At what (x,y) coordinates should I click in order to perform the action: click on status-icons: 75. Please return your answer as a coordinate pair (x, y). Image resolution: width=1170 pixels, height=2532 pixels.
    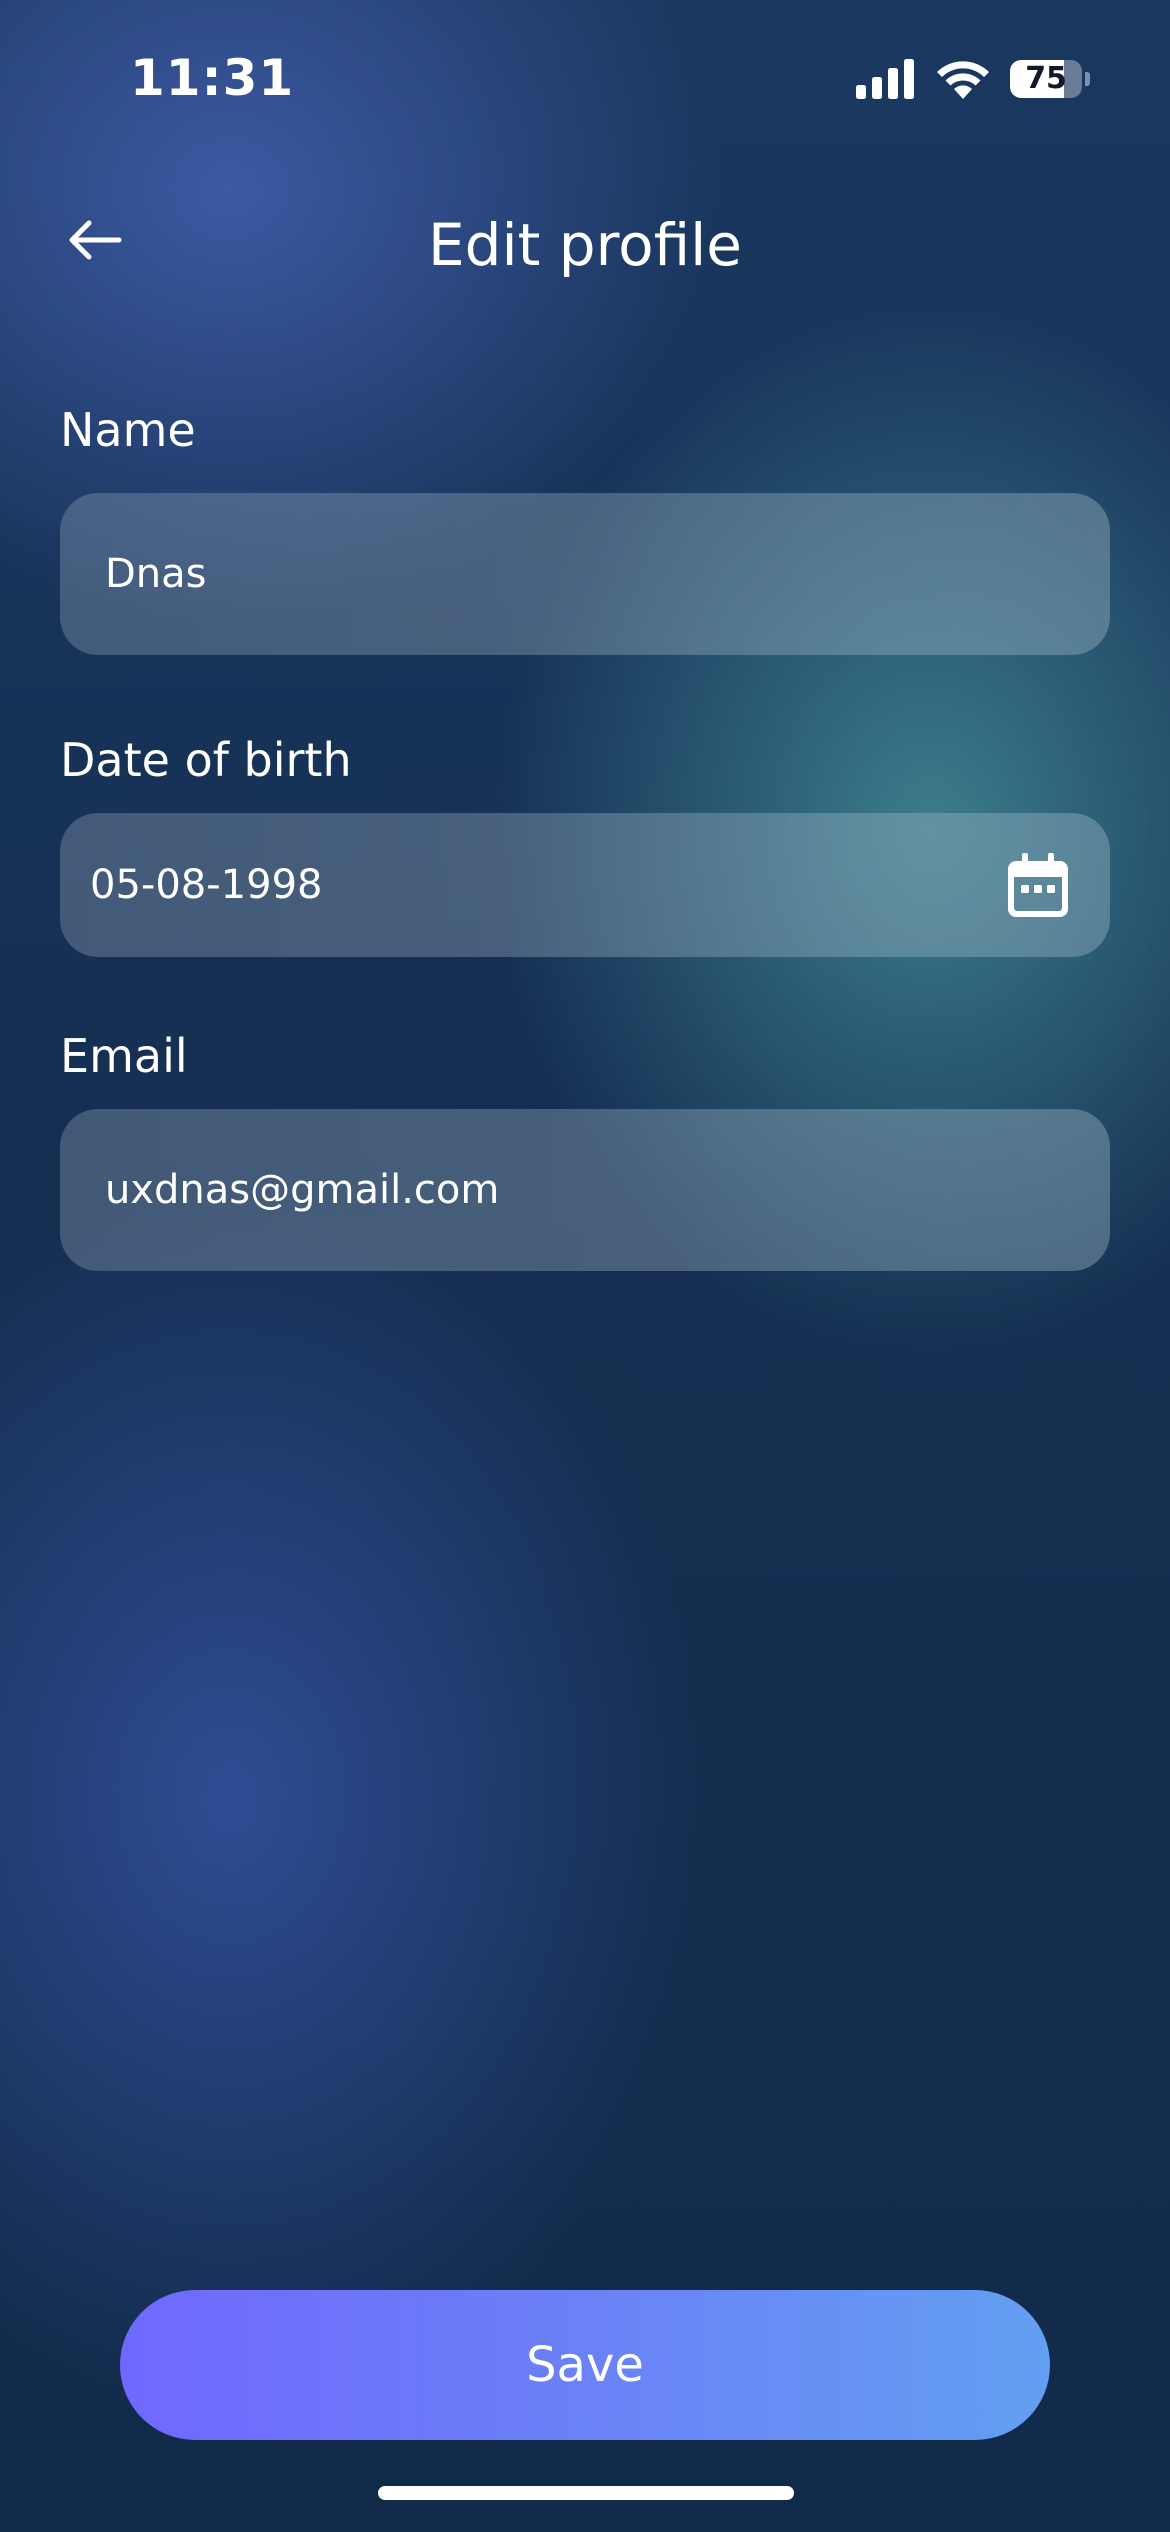
    Looking at the image, I should click on (973, 79).